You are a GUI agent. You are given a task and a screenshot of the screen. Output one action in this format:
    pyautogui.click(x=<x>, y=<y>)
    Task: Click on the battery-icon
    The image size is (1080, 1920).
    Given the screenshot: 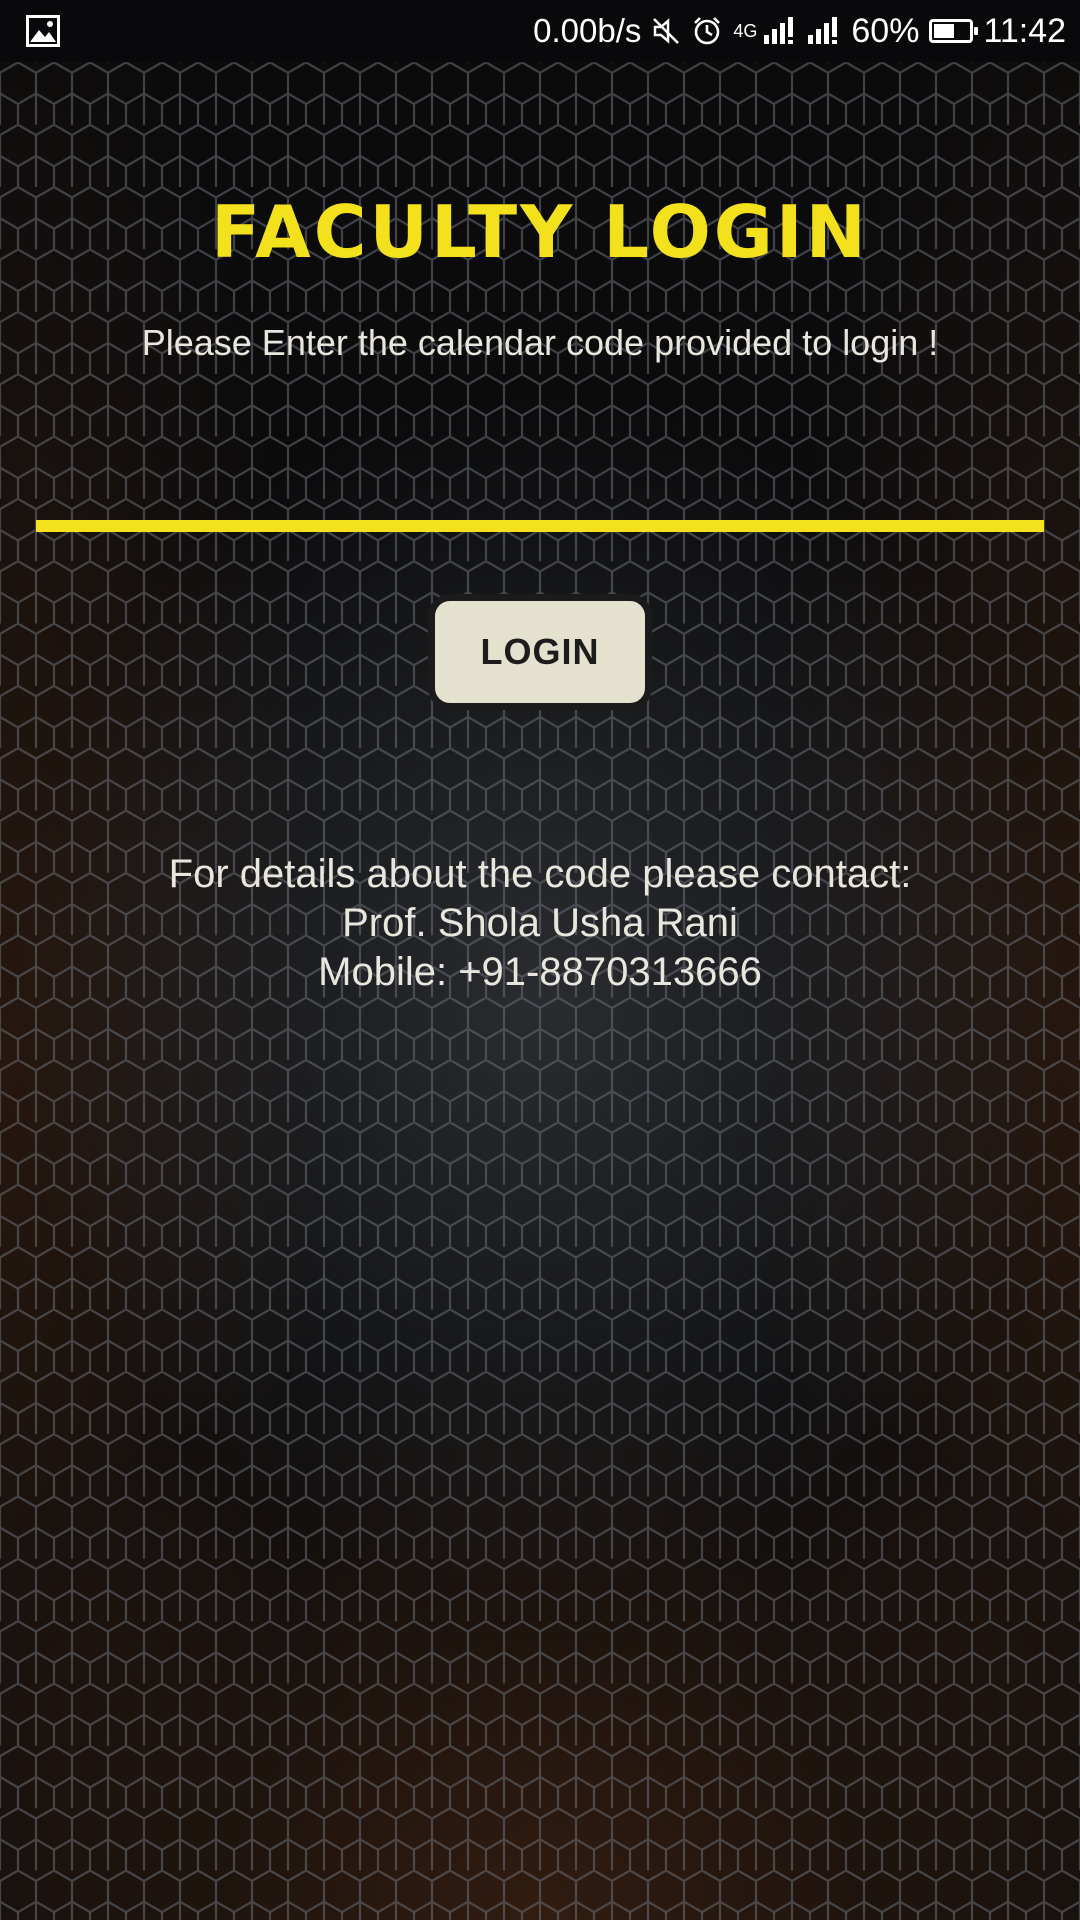 What is the action you would take?
    pyautogui.click(x=954, y=31)
    